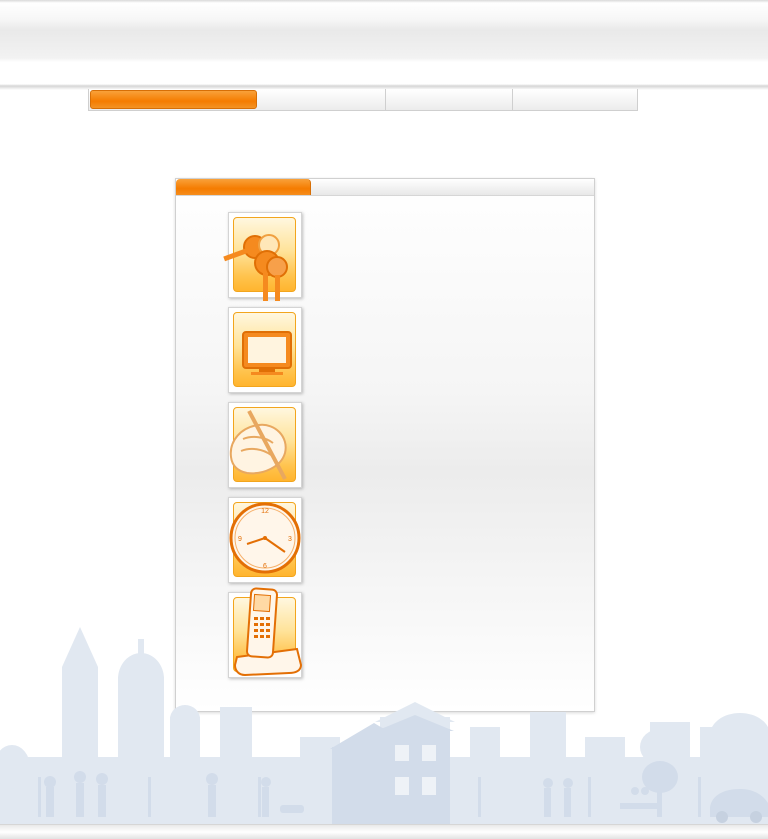 The image size is (768, 839). Describe the element at coordinates (265, 540) in the screenshot. I see `clock-icon: 12 3 6 9` at that location.